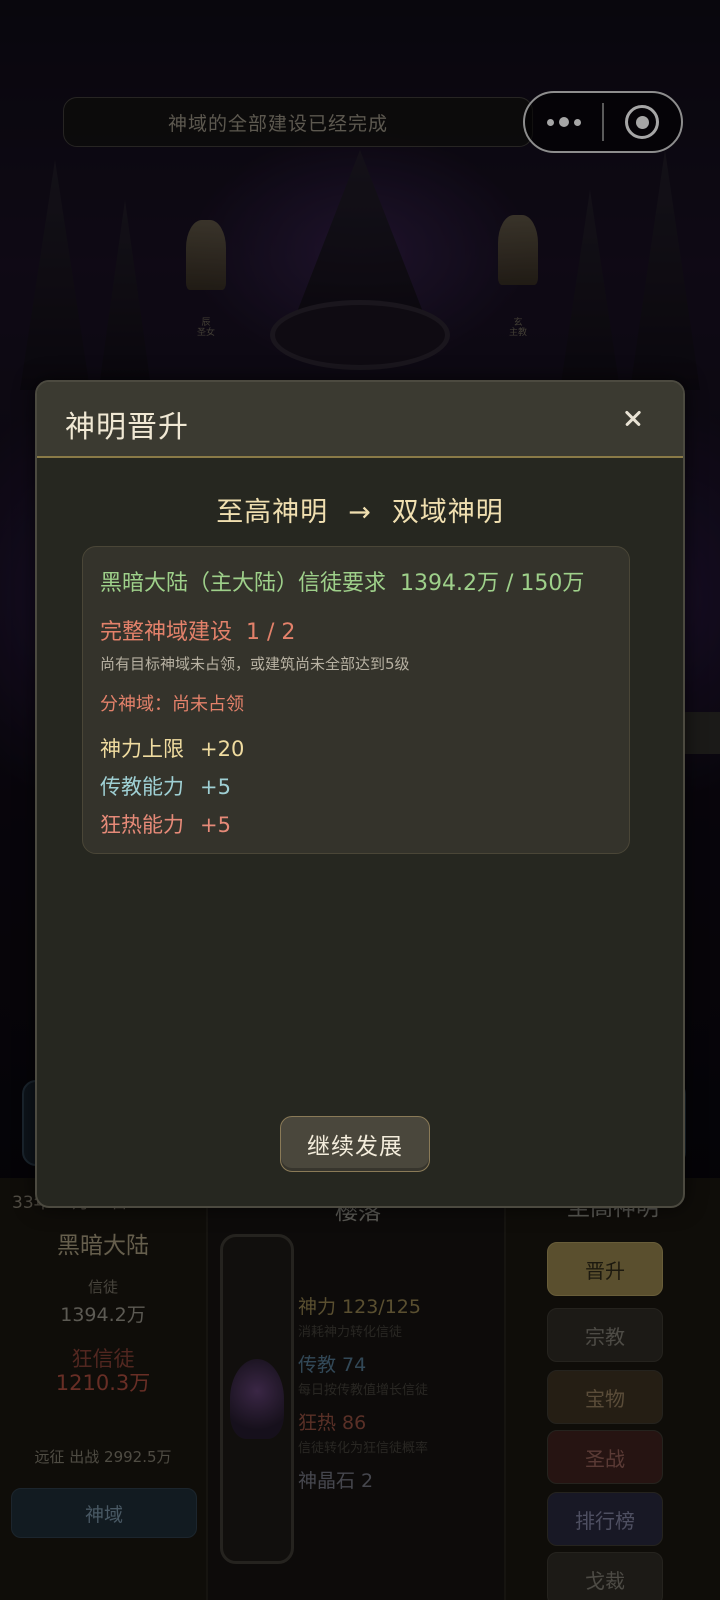 The width and height of the screenshot is (720, 1600). Describe the element at coordinates (633, 418) in the screenshot. I see `close-icon` at that location.